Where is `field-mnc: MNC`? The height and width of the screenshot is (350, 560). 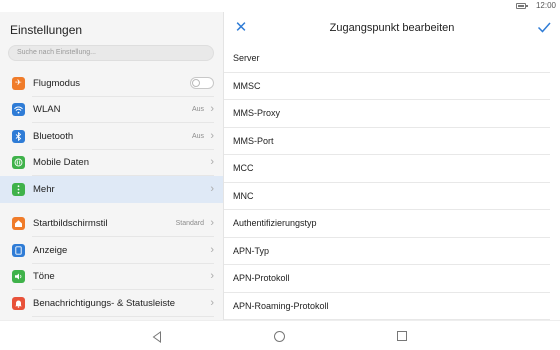 field-mnc: MNC is located at coordinates (387, 196).